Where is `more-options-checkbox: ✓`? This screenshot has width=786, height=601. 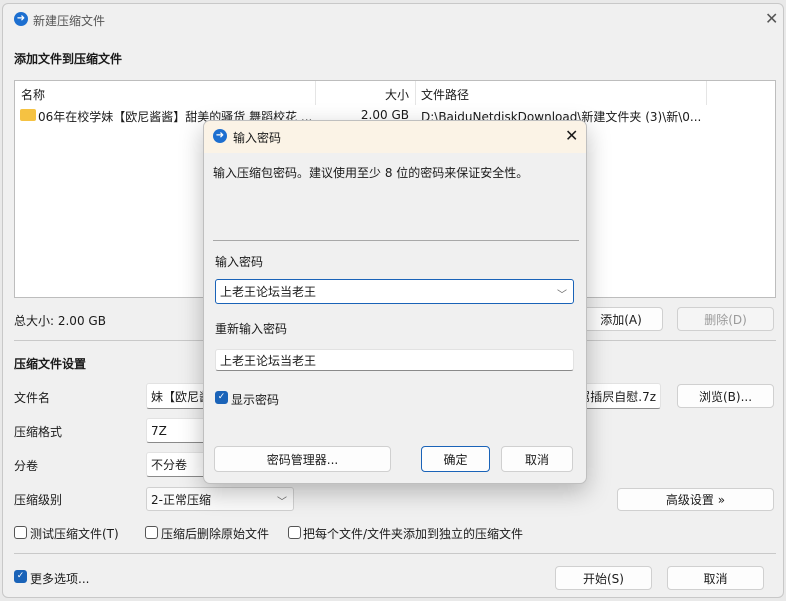 more-options-checkbox: ✓ is located at coordinates (20, 576).